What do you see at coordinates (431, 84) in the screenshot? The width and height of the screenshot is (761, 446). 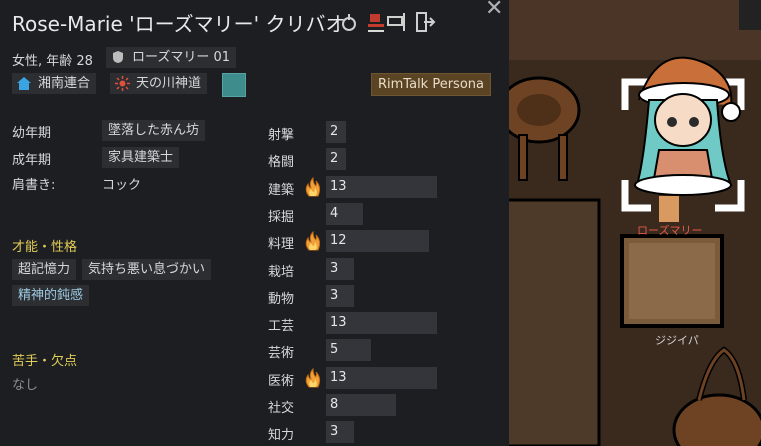 I see `rimtalk-persona-button: RimTalk Persona` at bounding box center [431, 84].